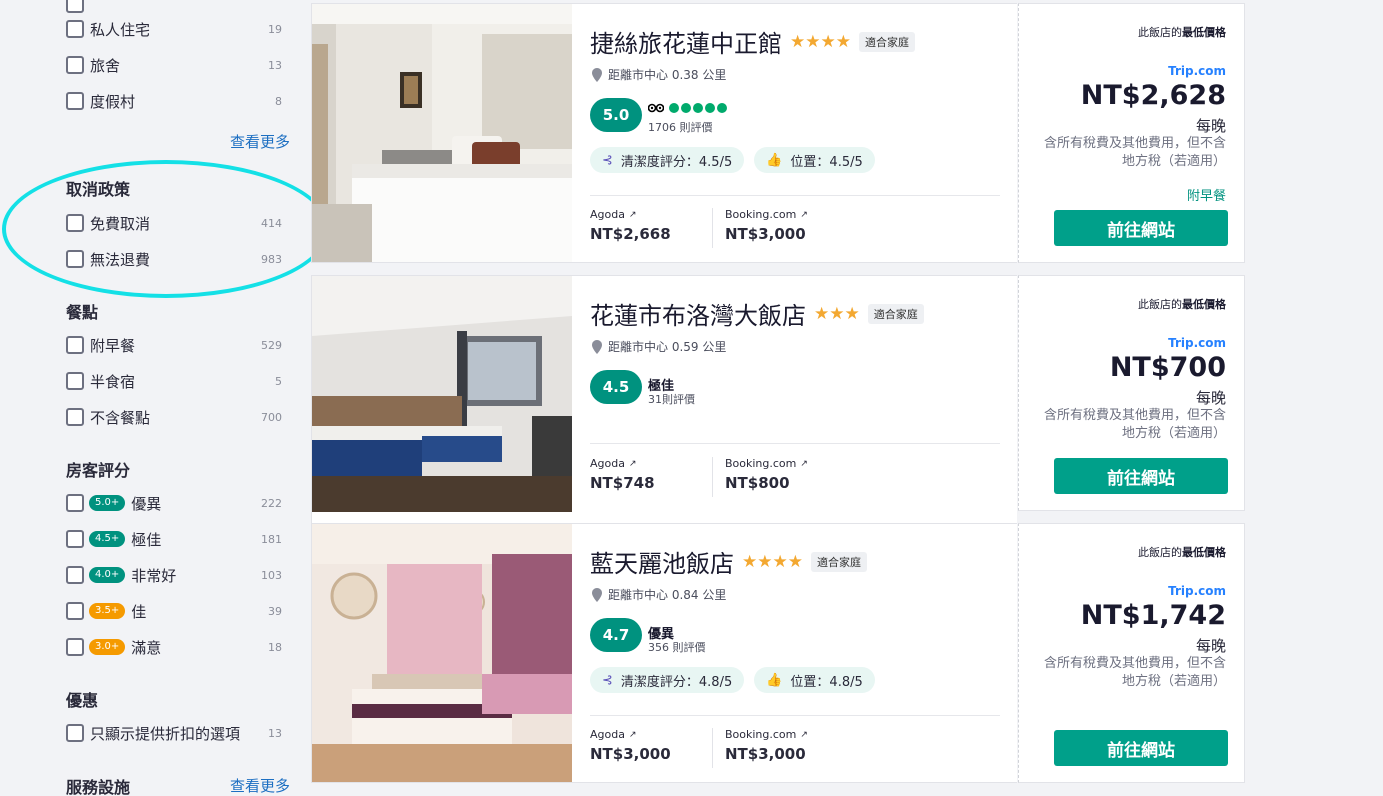 The height and width of the screenshot is (796, 1383). What do you see at coordinates (622, 483) in the screenshot?
I see `provider-price: NT$748` at bounding box center [622, 483].